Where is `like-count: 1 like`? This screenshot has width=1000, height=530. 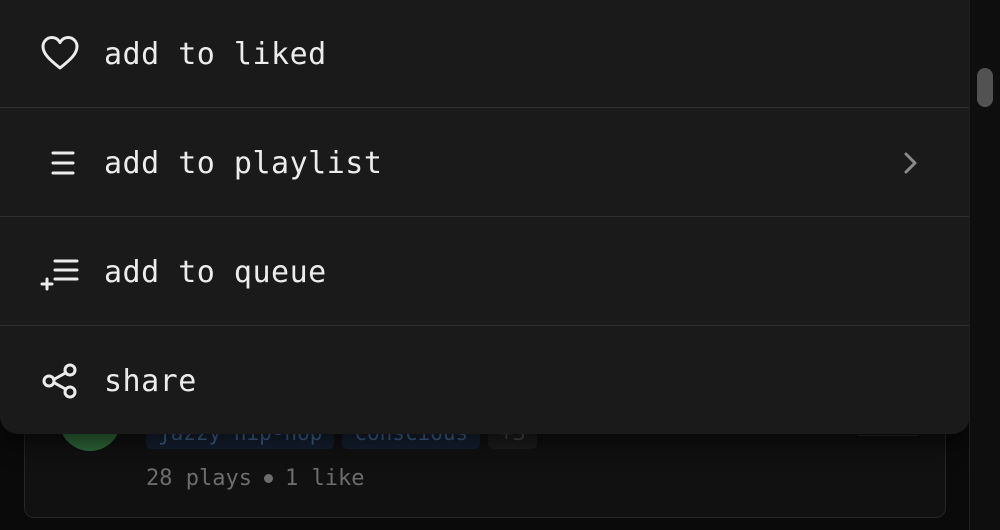
like-count: 1 like is located at coordinates (324, 478).